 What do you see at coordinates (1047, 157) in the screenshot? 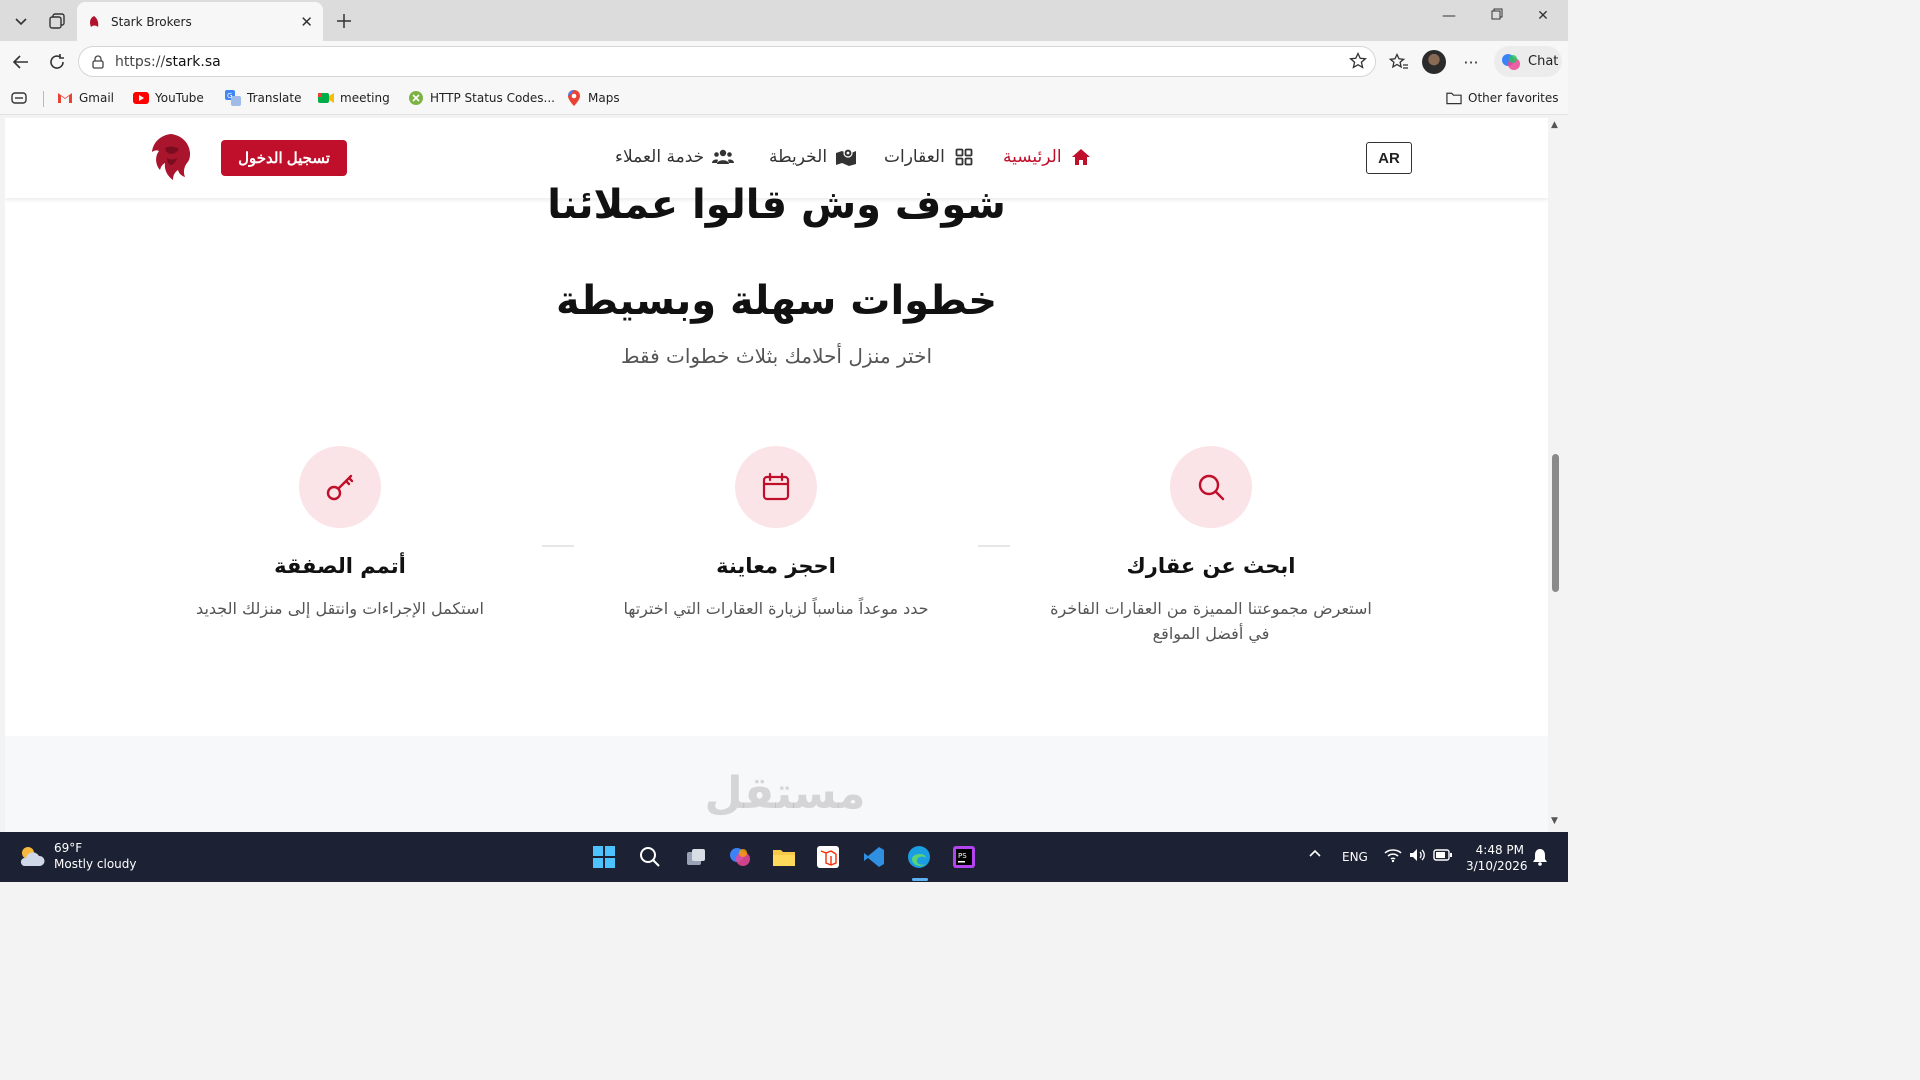
I see `nav-home: الرئيسية` at bounding box center [1047, 157].